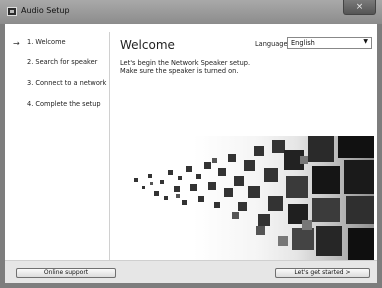  What do you see at coordinates (365, 41) in the screenshot?
I see `chevron-down-icon: ▼` at bounding box center [365, 41].